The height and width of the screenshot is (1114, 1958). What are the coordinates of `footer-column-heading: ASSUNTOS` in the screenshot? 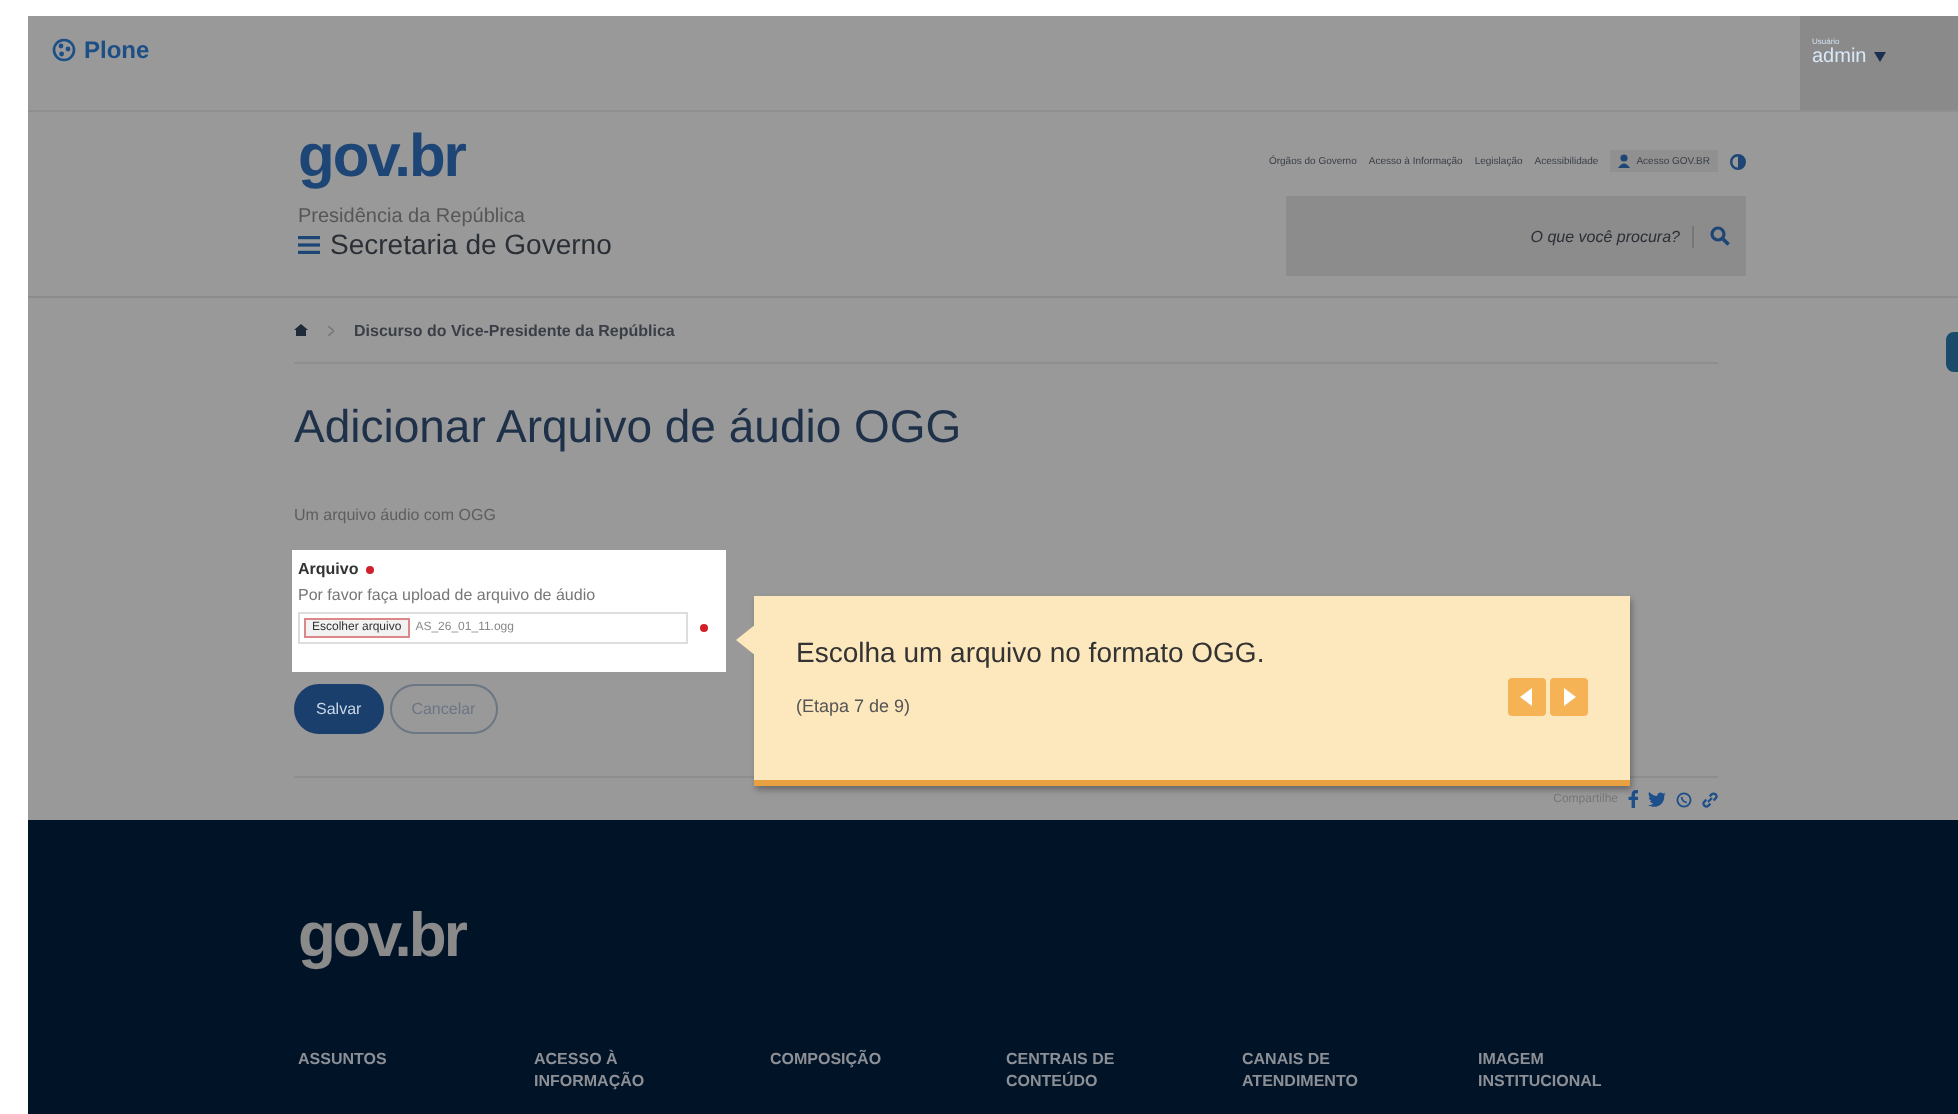 It's located at (378, 1070).